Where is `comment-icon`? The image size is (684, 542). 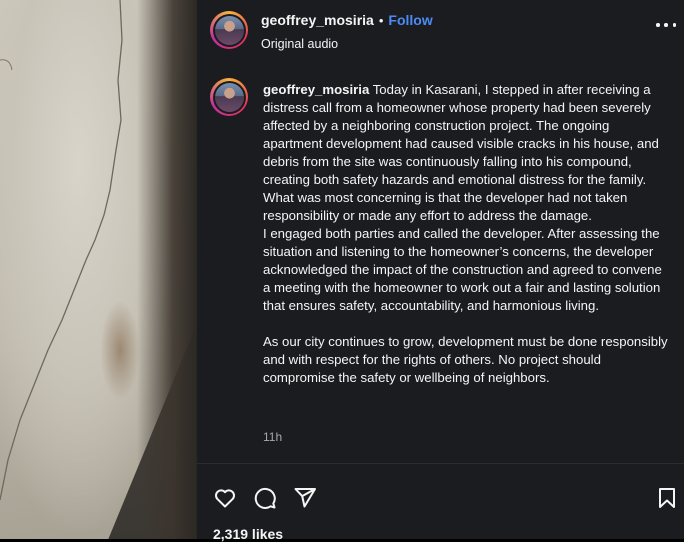
comment-icon is located at coordinates (265, 498).